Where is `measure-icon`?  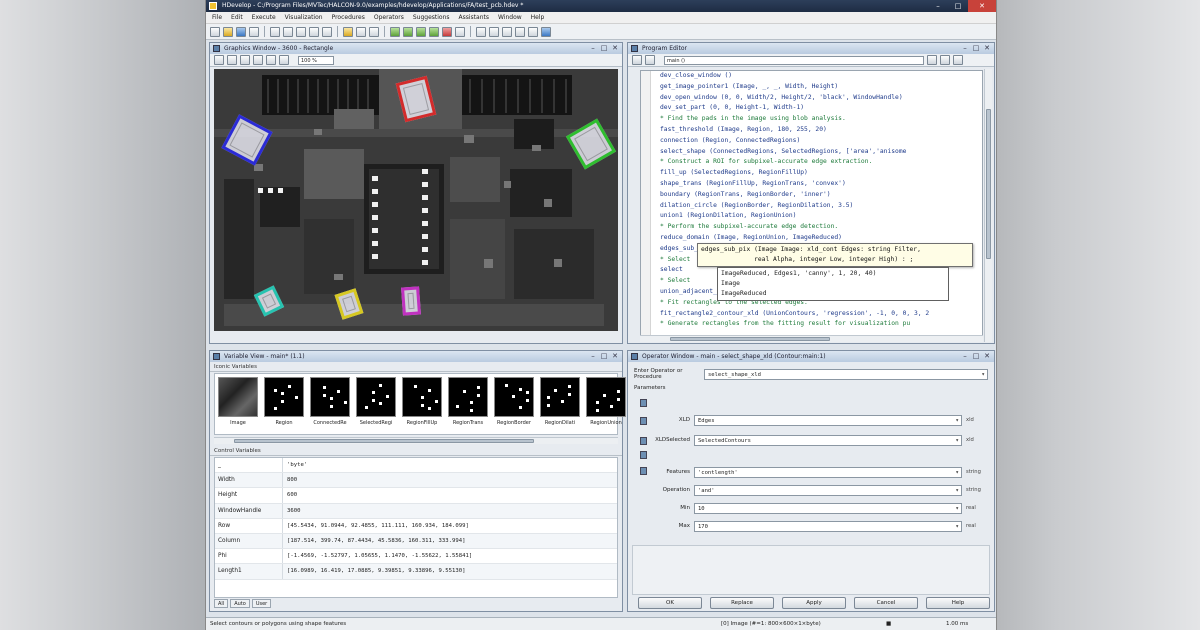
measure-icon is located at coordinates (520, 31).